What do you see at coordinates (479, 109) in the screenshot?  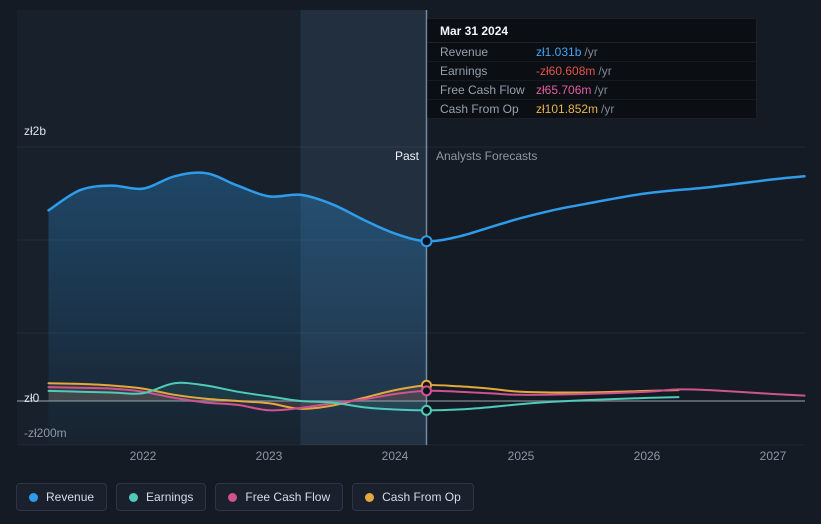 I see `tooltip-row-label: Cash From Op` at bounding box center [479, 109].